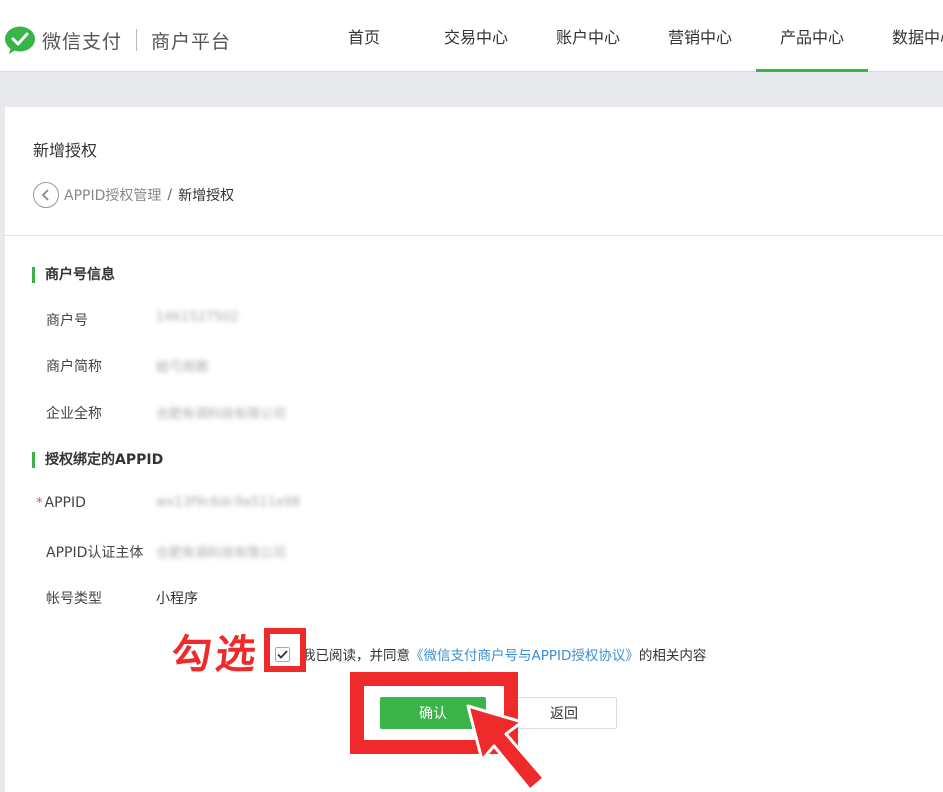 The width and height of the screenshot is (943, 792). What do you see at coordinates (191, 41) in the screenshot?
I see `platform-name: 商户平台` at bounding box center [191, 41].